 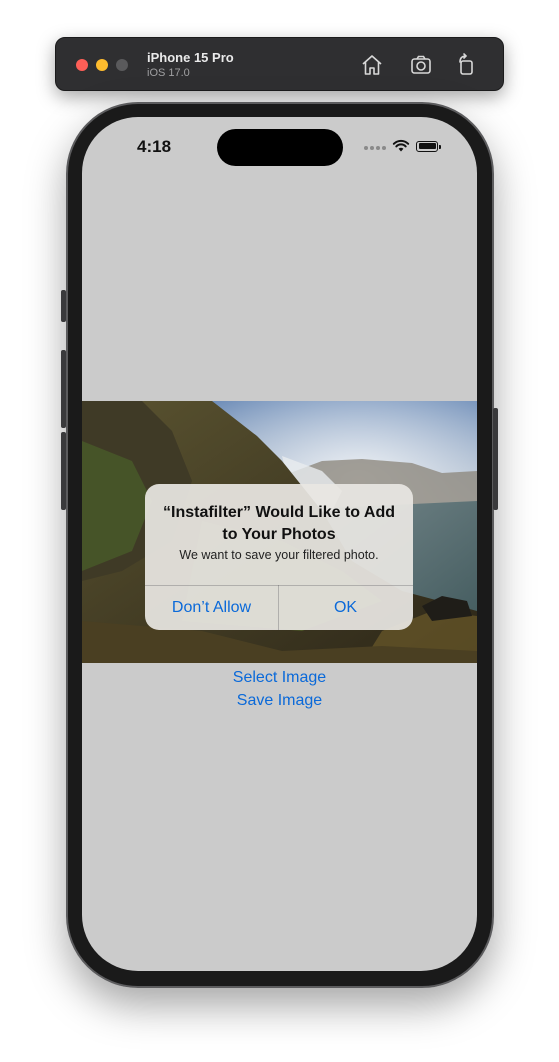 I want to click on power-button, so click(x=495, y=459).